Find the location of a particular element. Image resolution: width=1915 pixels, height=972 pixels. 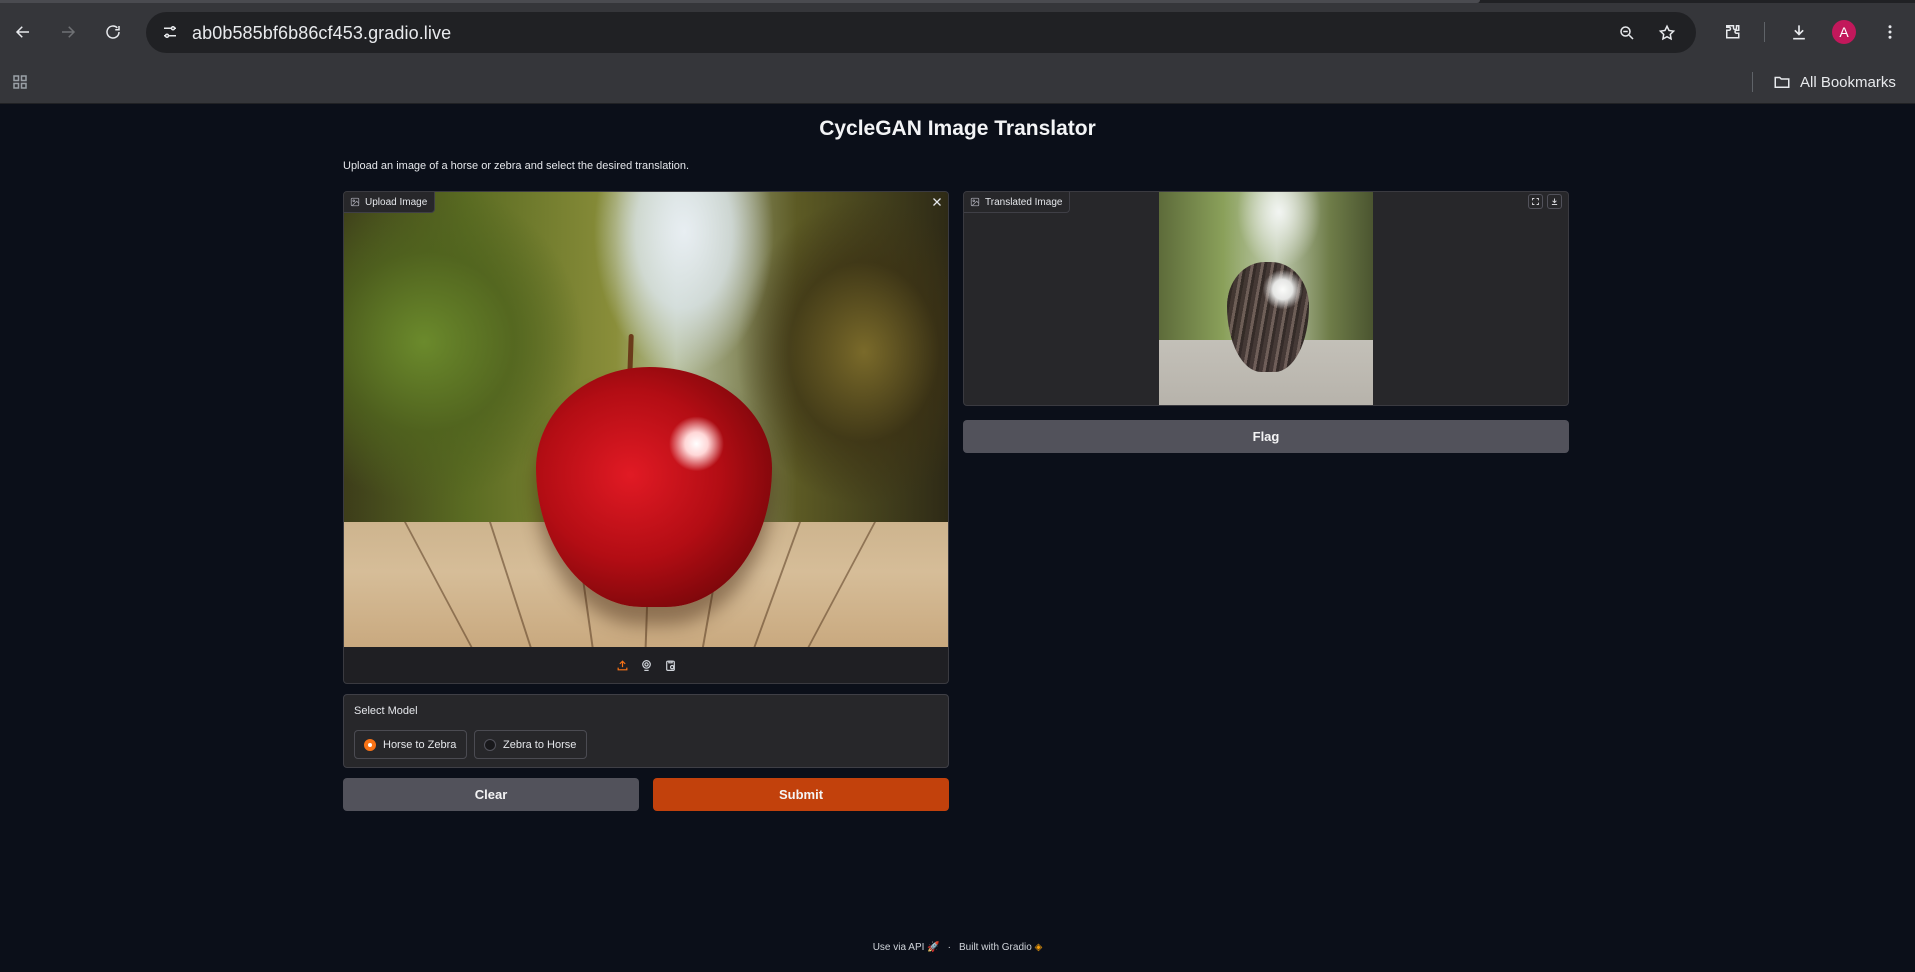

reload-icon is located at coordinates (113, 32).